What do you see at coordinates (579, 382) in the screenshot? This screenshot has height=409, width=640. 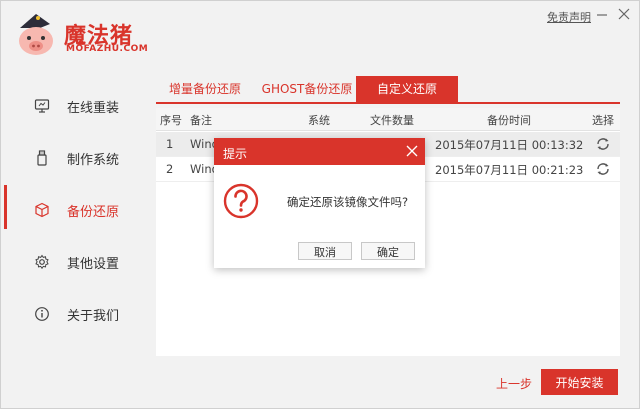 I see `start-install-button: 开始安装` at bounding box center [579, 382].